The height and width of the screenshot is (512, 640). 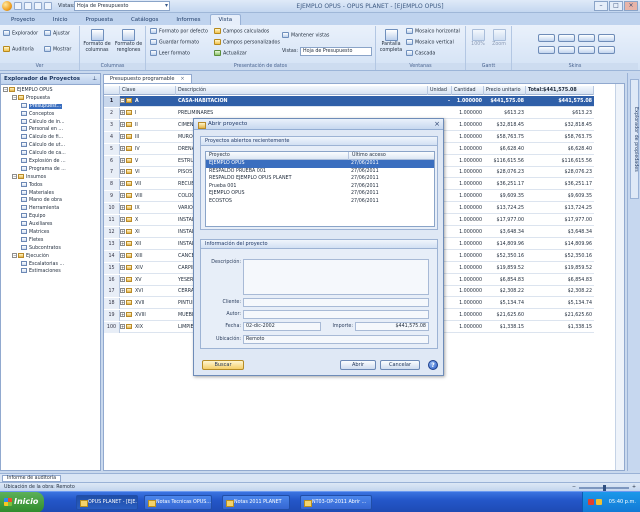 I want to click on zoom-button: Zoom, so click(x=499, y=38).